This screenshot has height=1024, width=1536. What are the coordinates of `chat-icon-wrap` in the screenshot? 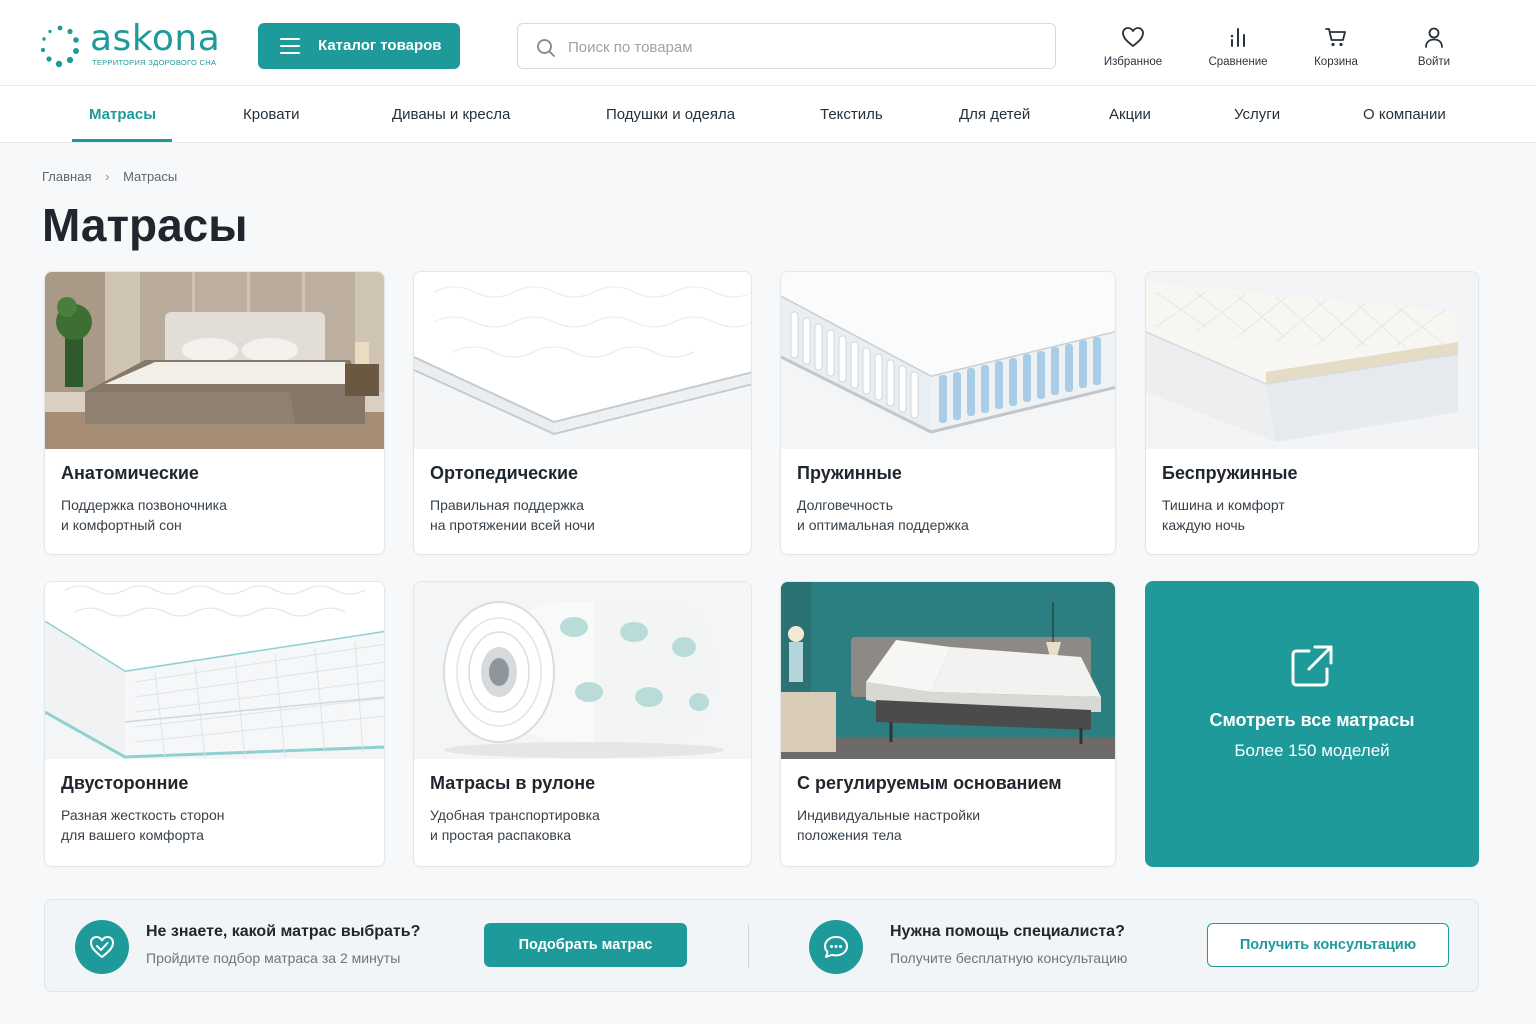 It's located at (836, 947).